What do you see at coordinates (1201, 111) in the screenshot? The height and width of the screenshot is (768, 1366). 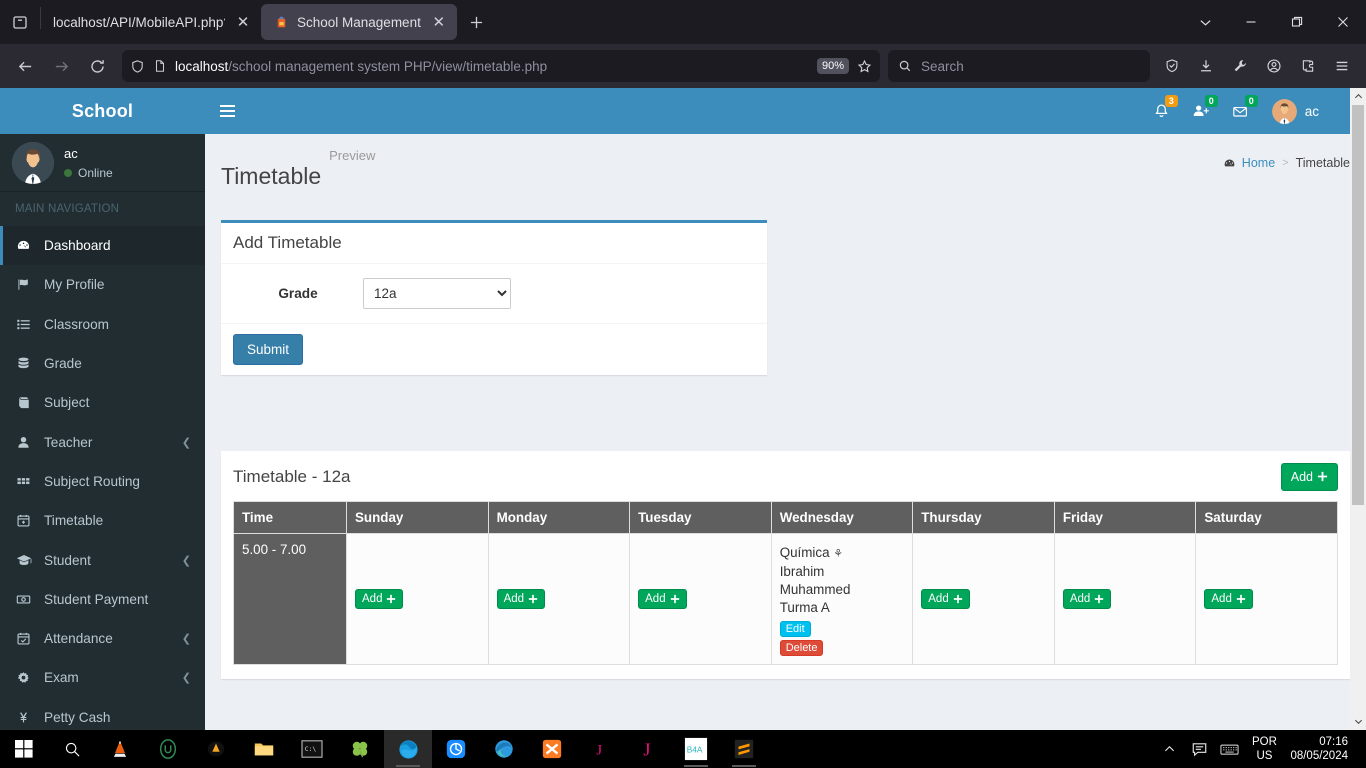 I see `users-button: 0` at bounding box center [1201, 111].